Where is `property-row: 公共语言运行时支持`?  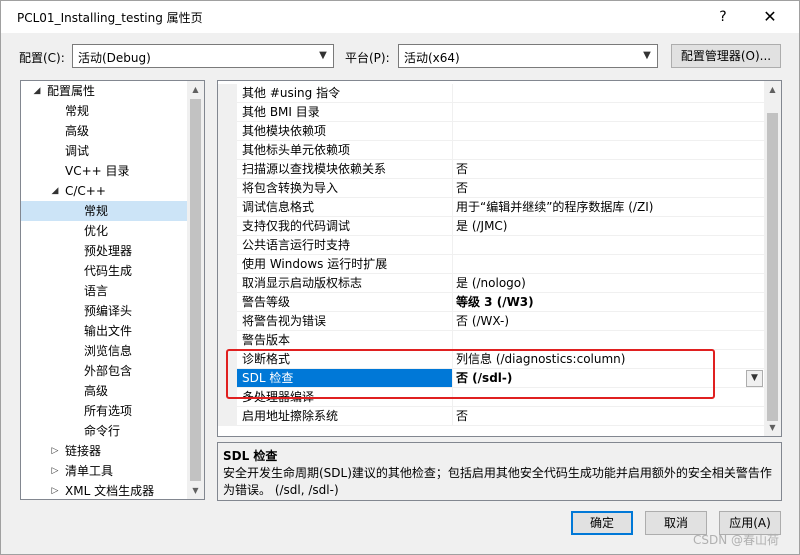
property-row: 公共语言运行时支持 is located at coordinates (491, 245).